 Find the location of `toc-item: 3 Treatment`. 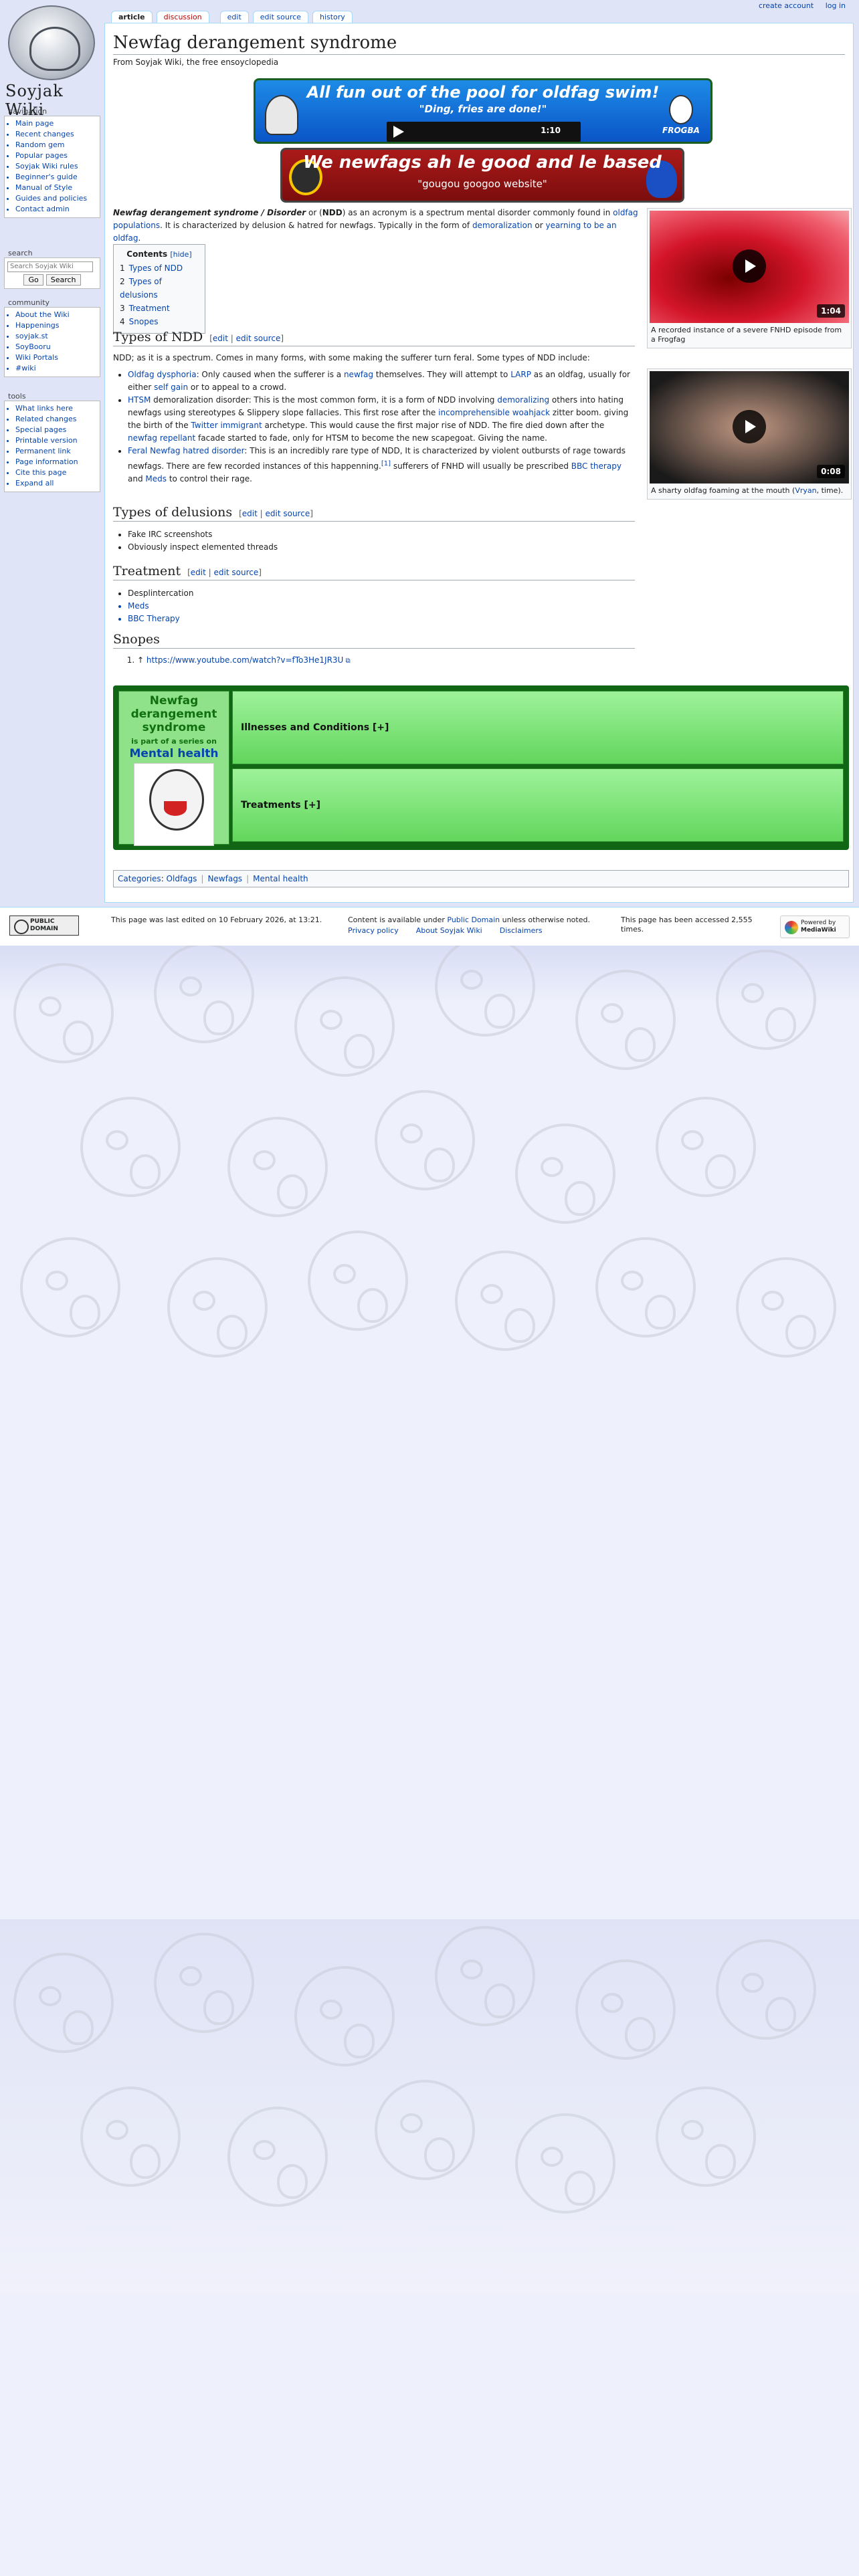

toc-item: 3 Treatment is located at coordinates (159, 308).